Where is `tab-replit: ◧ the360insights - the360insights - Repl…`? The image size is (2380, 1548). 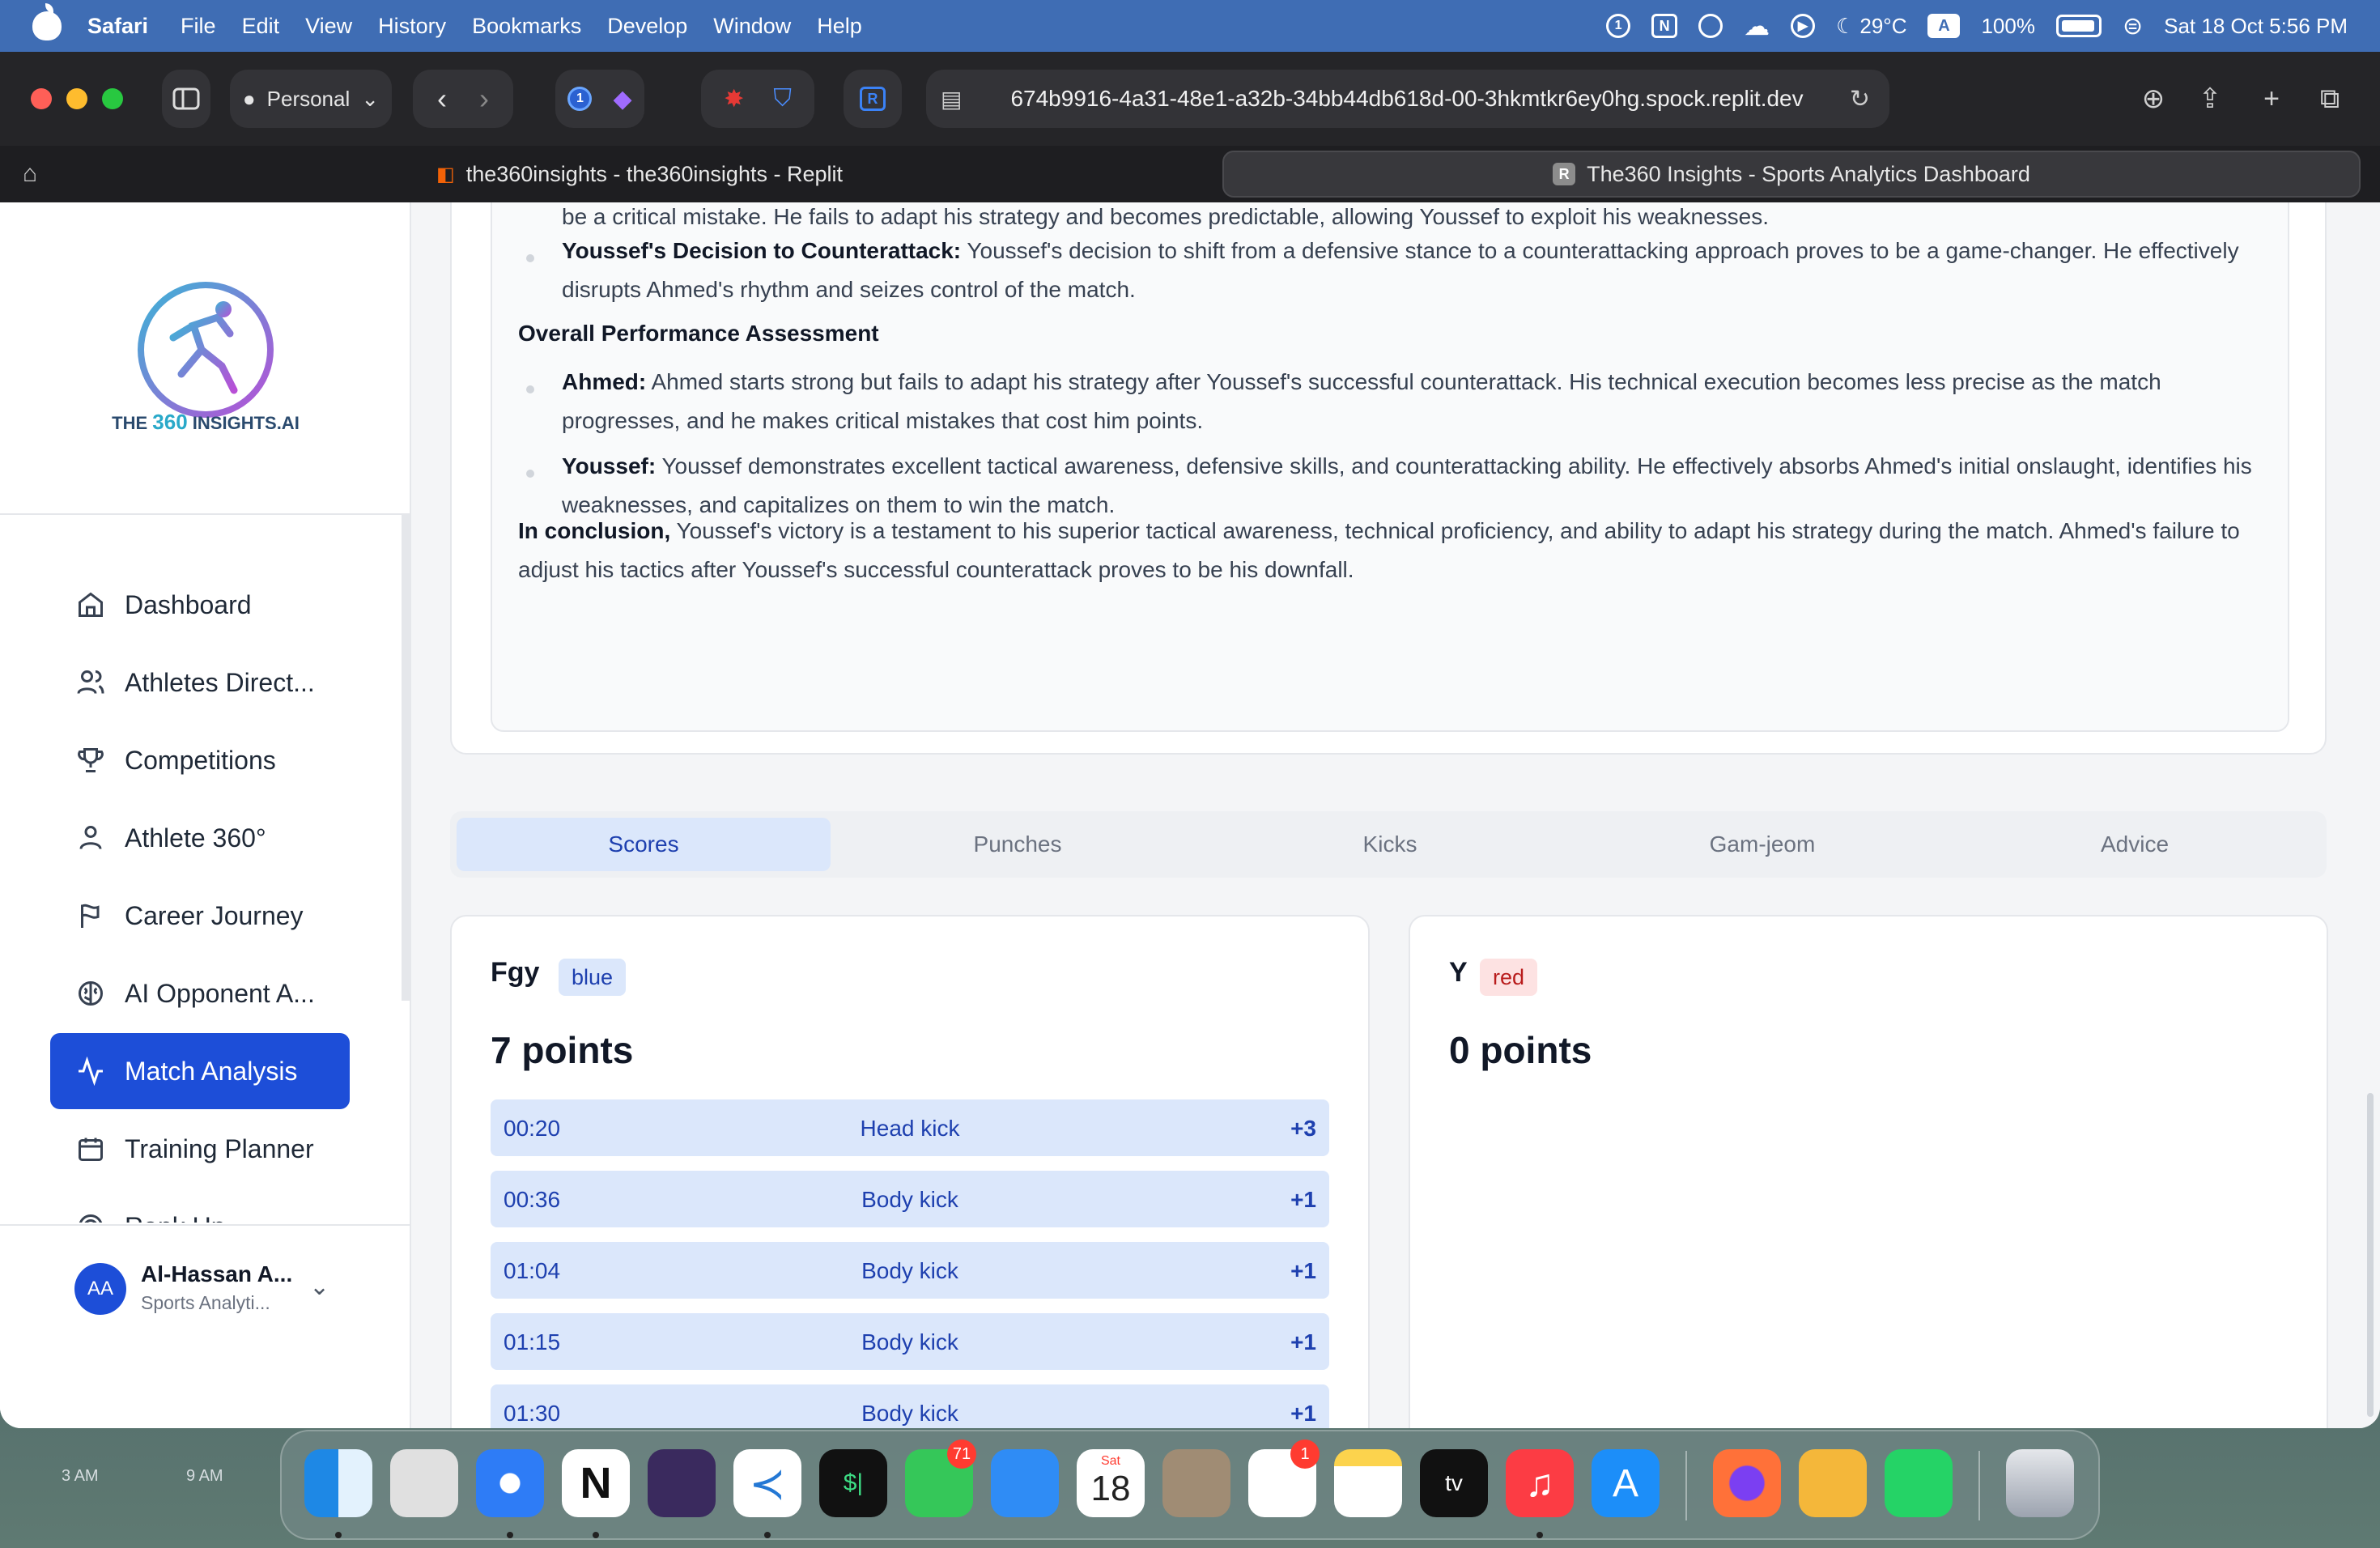 tab-replit: ◧ the360insights - the360insights - Repl… is located at coordinates (639, 175).